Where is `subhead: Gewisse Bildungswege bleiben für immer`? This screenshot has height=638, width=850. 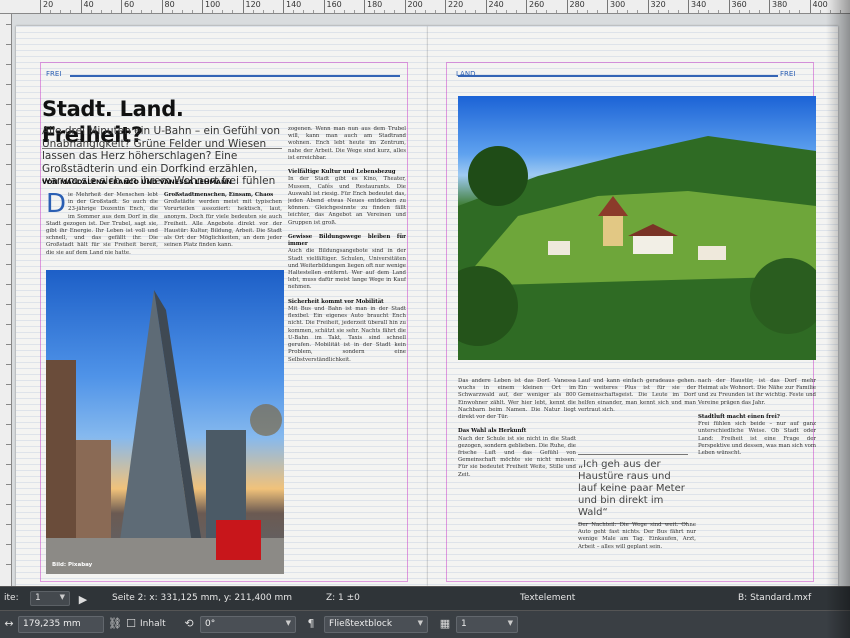 subhead: Gewisse Bildungswege bleiben für immer is located at coordinates (347, 241).